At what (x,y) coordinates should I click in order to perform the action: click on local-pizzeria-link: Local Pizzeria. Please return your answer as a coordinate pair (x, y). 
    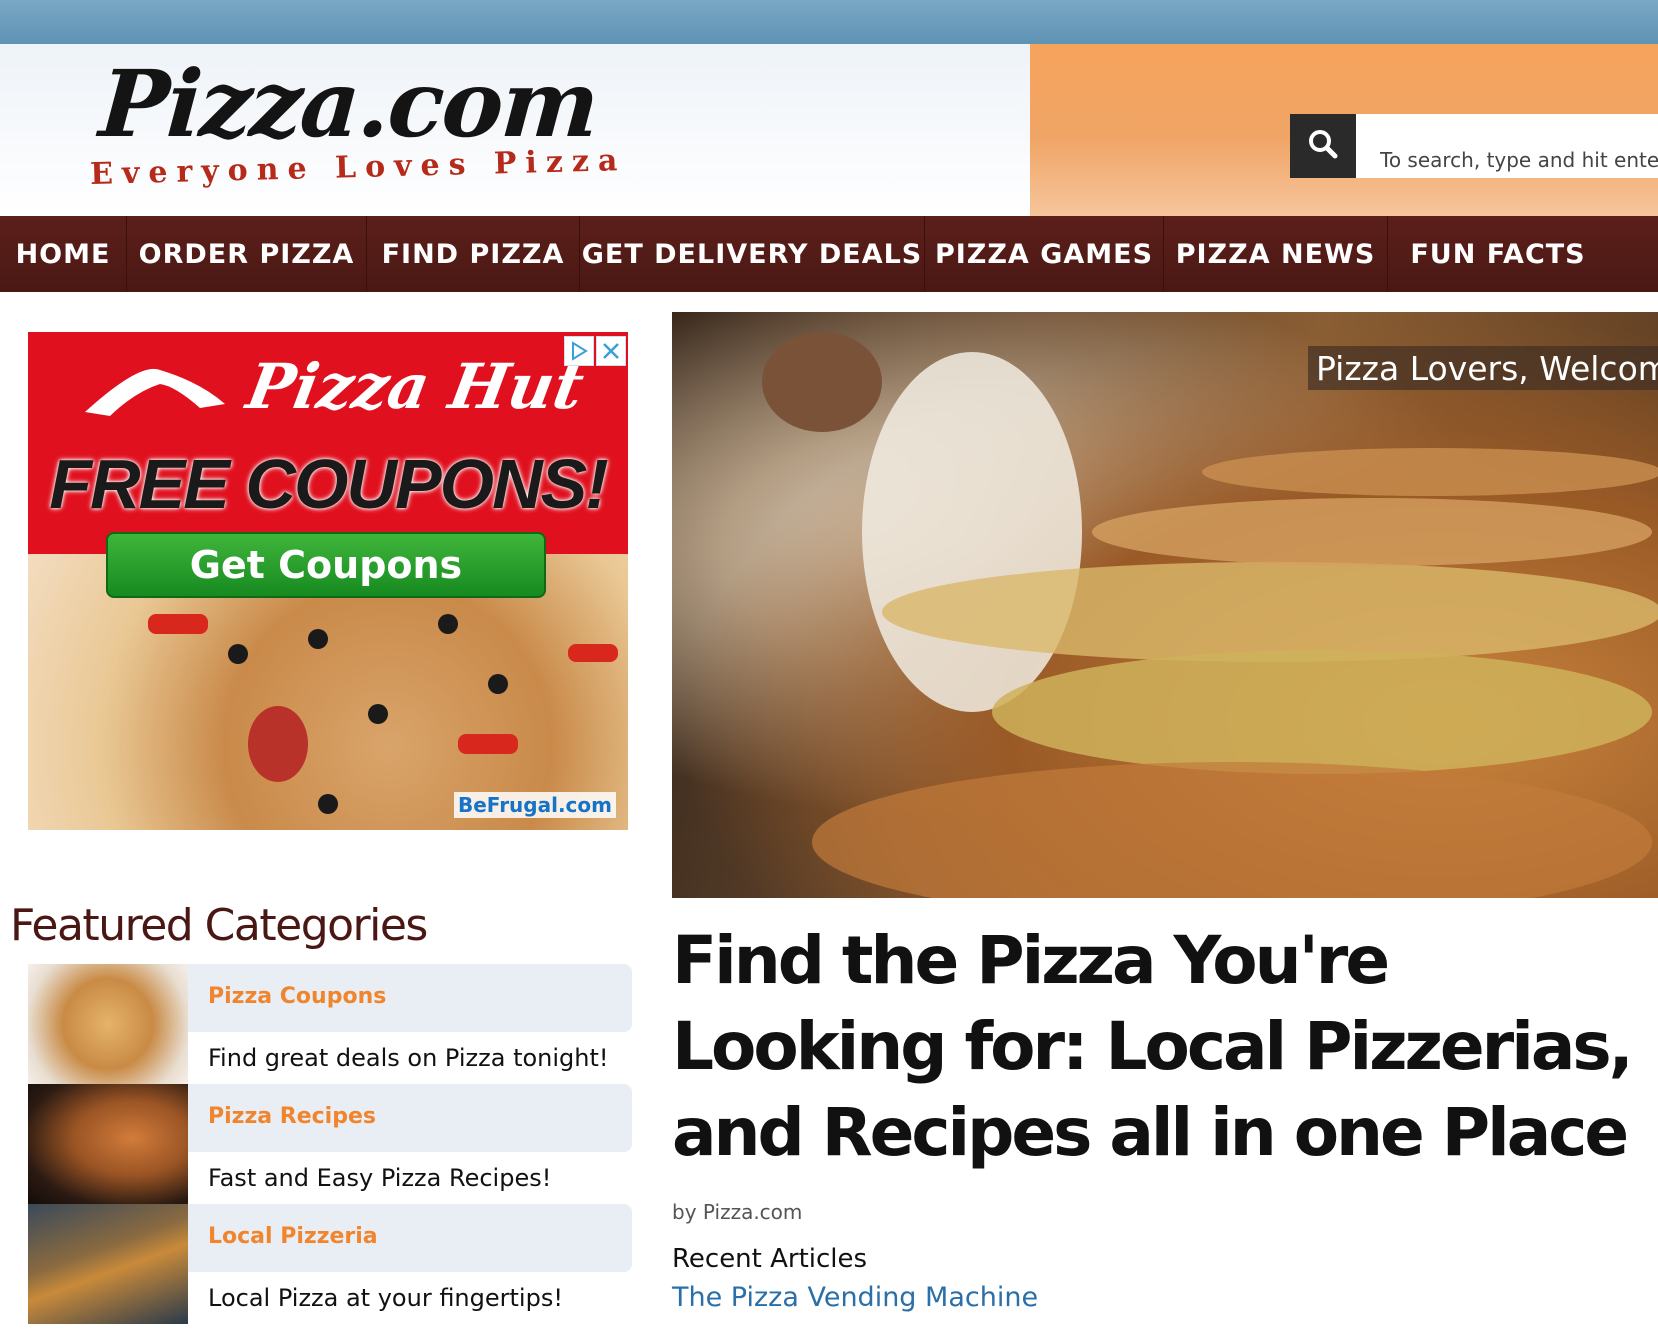
    Looking at the image, I should click on (293, 1236).